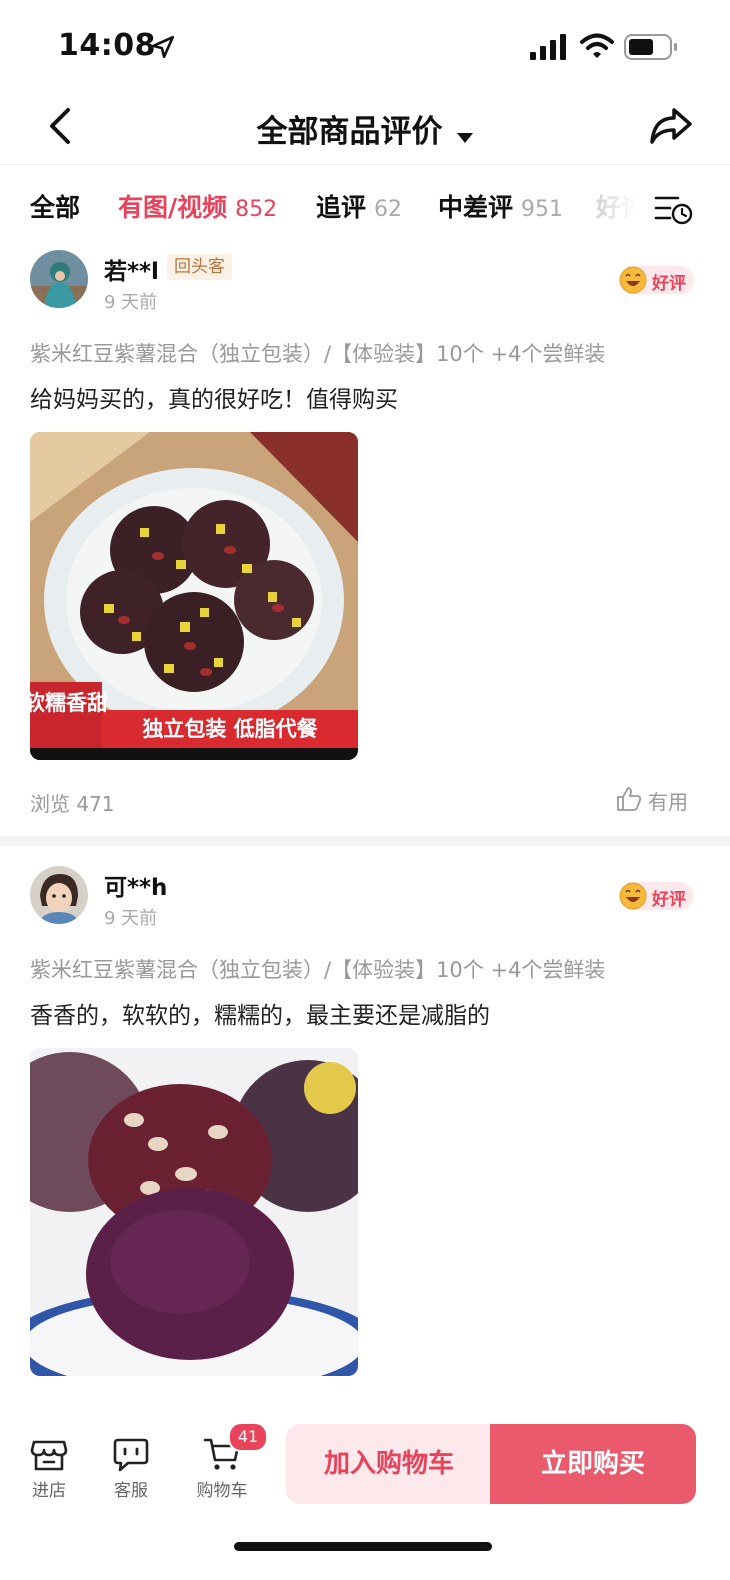  I want to click on review-comment: 香香的，软软的，糯糯的，最主要还是减脂的, so click(260, 1016).